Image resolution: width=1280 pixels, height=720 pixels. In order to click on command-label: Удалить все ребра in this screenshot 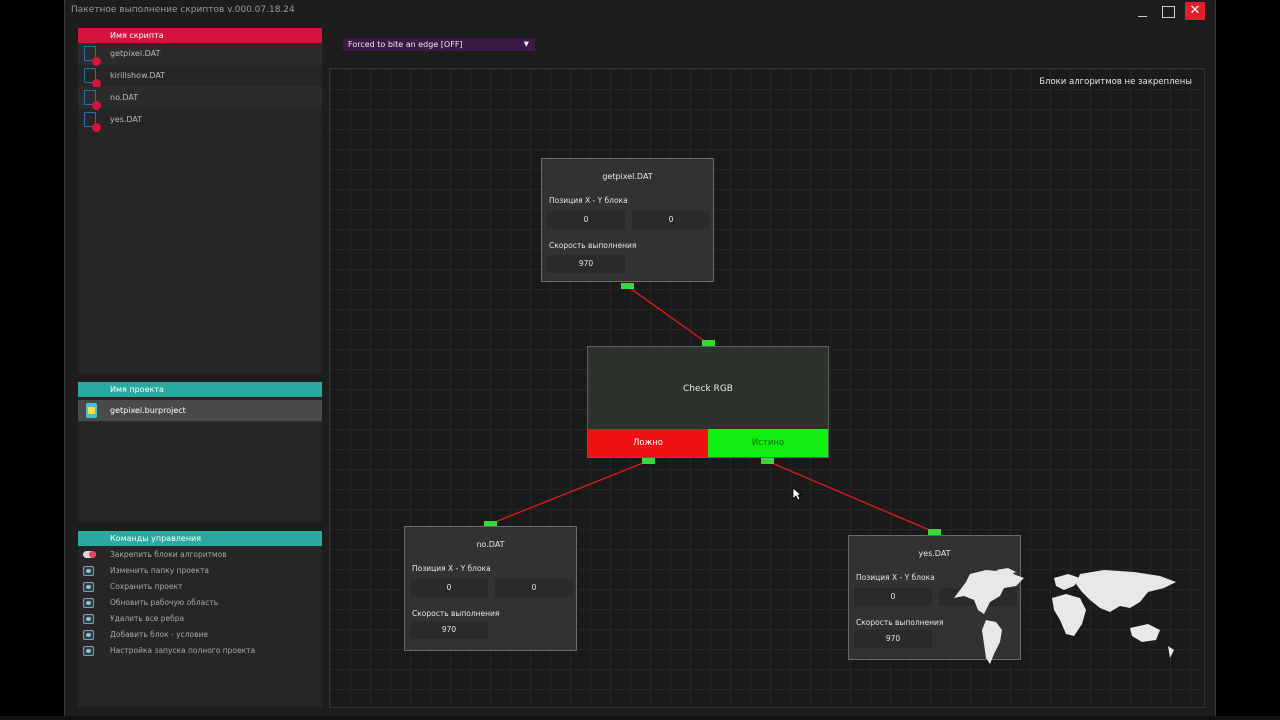, I will do `click(147, 618)`.